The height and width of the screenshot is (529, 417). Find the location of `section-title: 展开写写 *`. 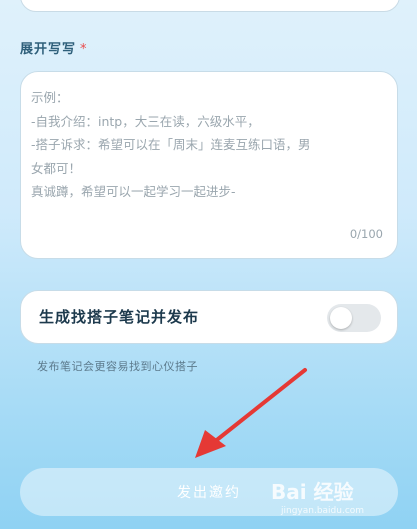

section-title: 展开写写 * is located at coordinates (54, 47).